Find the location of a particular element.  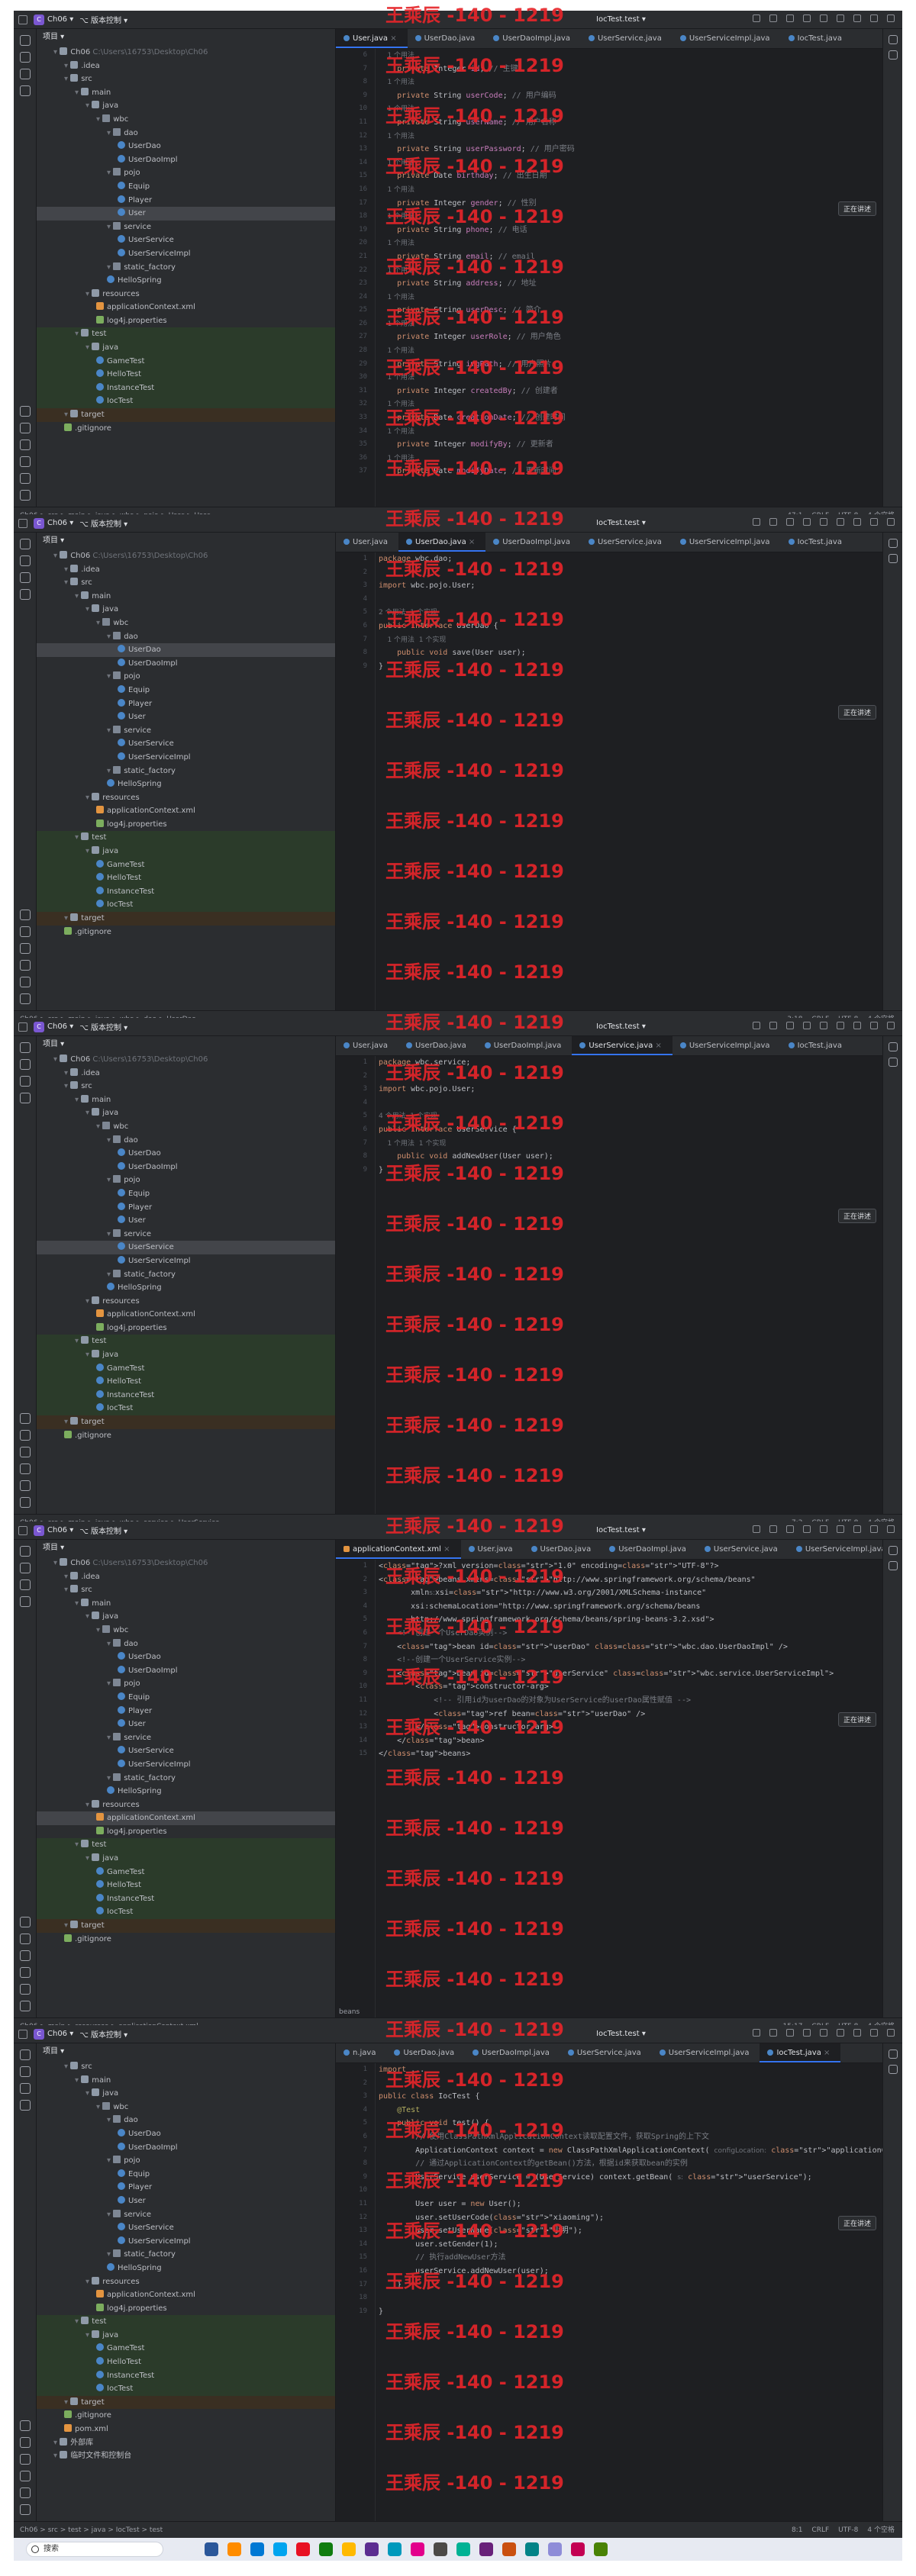

notifications-icon is located at coordinates (893, 543).